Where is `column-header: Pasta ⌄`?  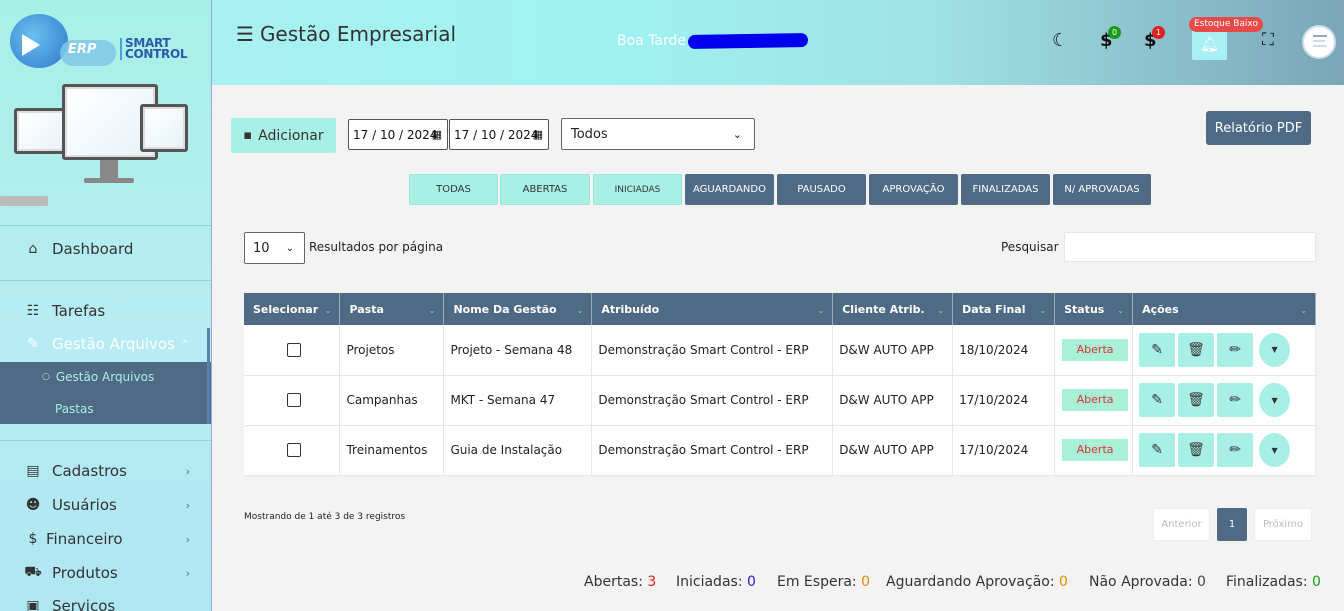 column-header: Pasta ⌄ is located at coordinates (392, 309).